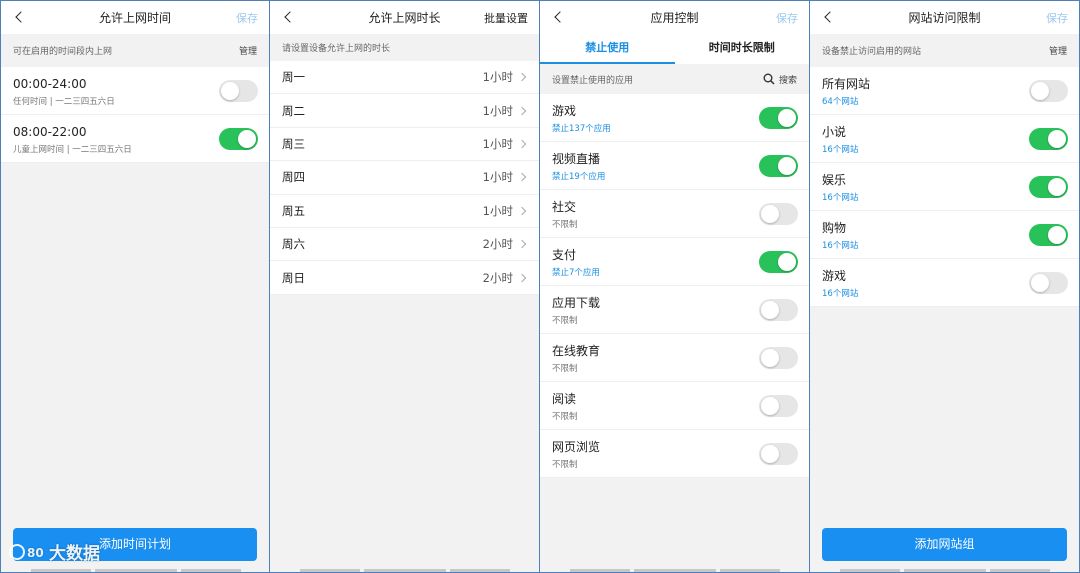 The image size is (1080, 573). I want to click on section-header: 可在启用的时间段内上网 管理, so click(135, 50).